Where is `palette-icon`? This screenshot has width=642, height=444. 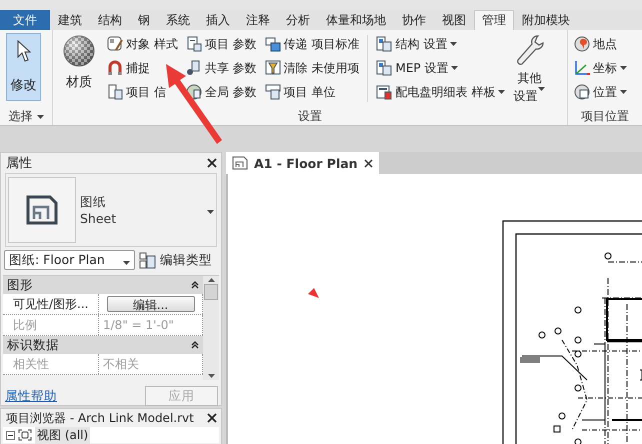 palette-icon is located at coordinates (115, 44).